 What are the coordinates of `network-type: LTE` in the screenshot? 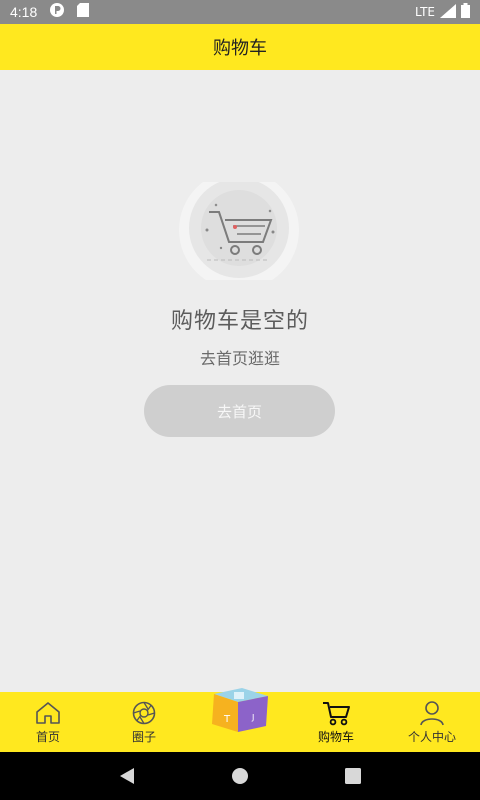 It's located at (425, 12).